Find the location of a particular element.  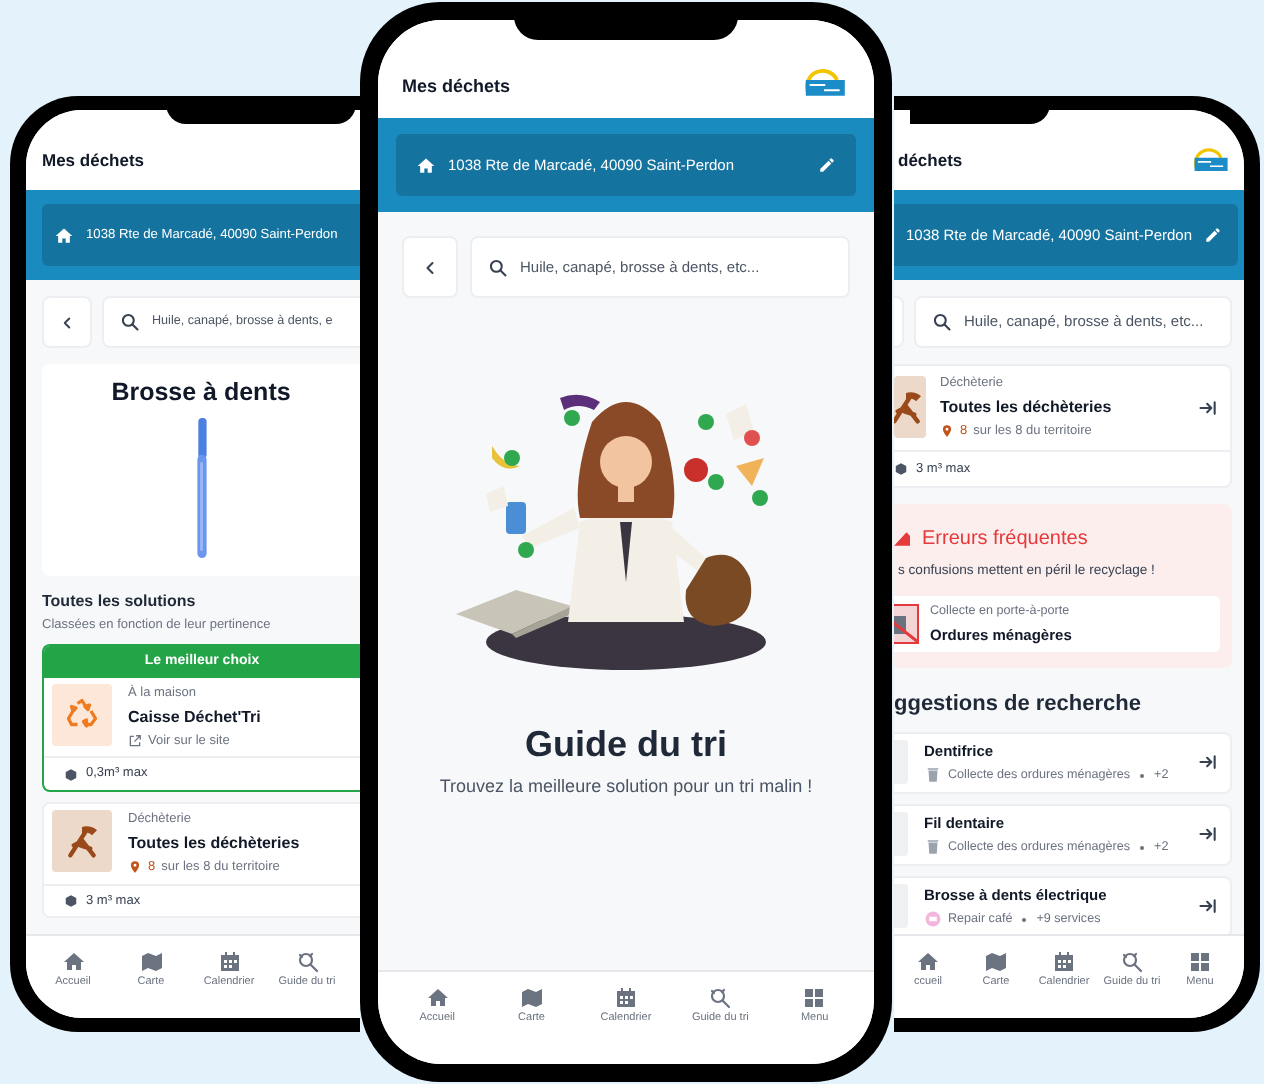

external-link-icon is located at coordinates (135, 740).